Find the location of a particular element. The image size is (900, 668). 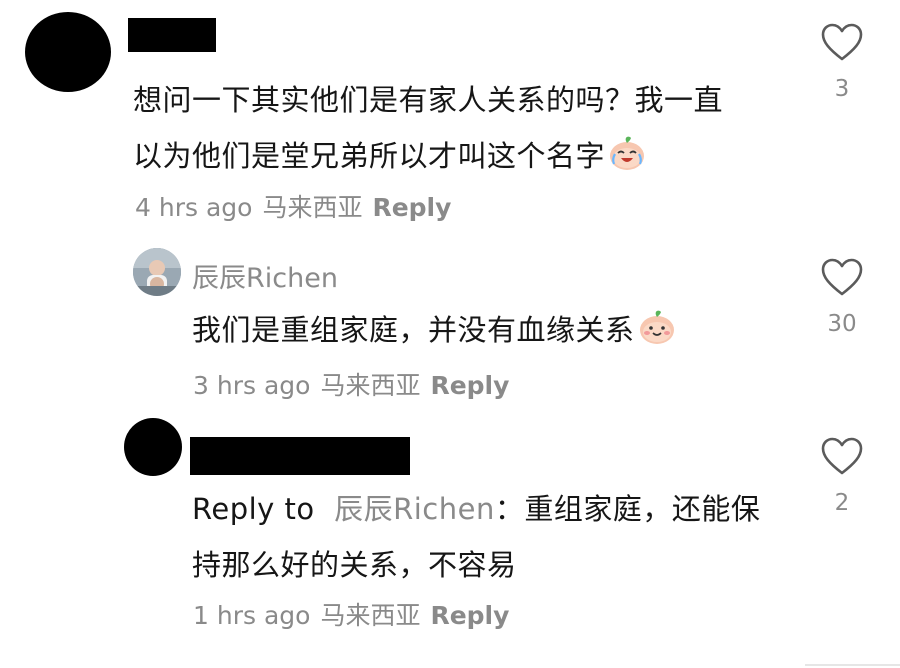

like-button: 30 is located at coordinates (842, 297).